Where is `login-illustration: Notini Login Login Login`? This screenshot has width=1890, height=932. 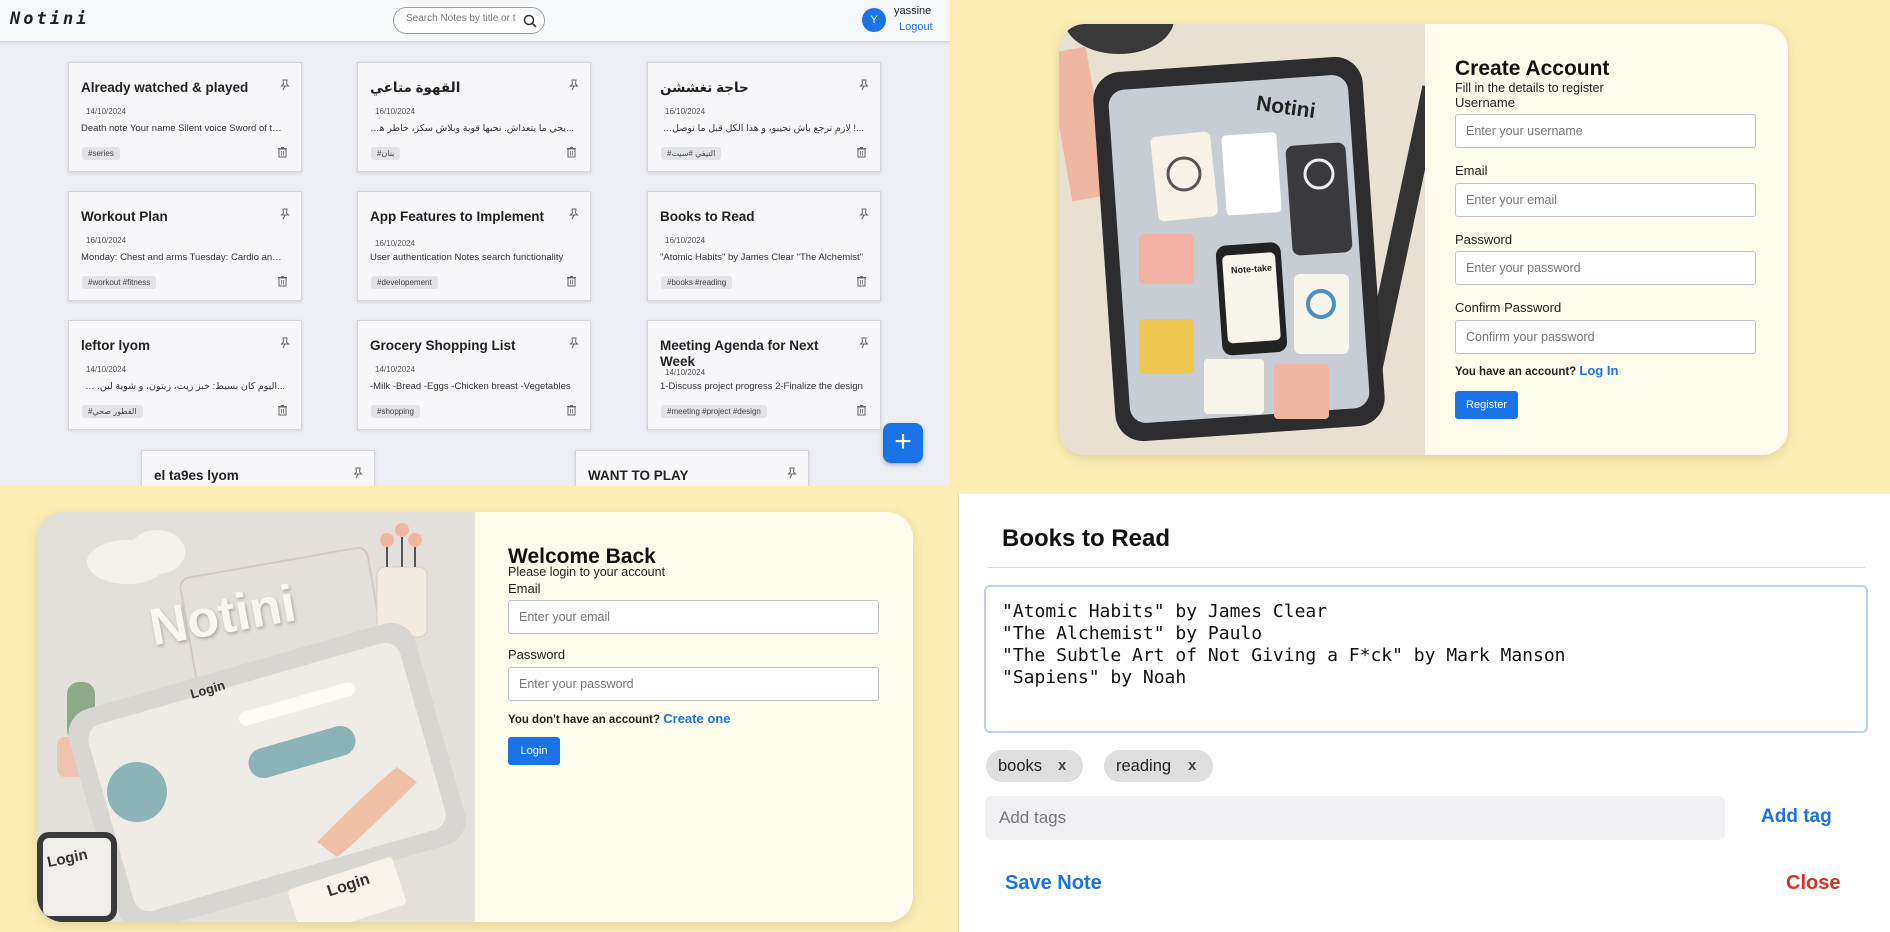 login-illustration: Notini Login Login Login is located at coordinates (256, 717).